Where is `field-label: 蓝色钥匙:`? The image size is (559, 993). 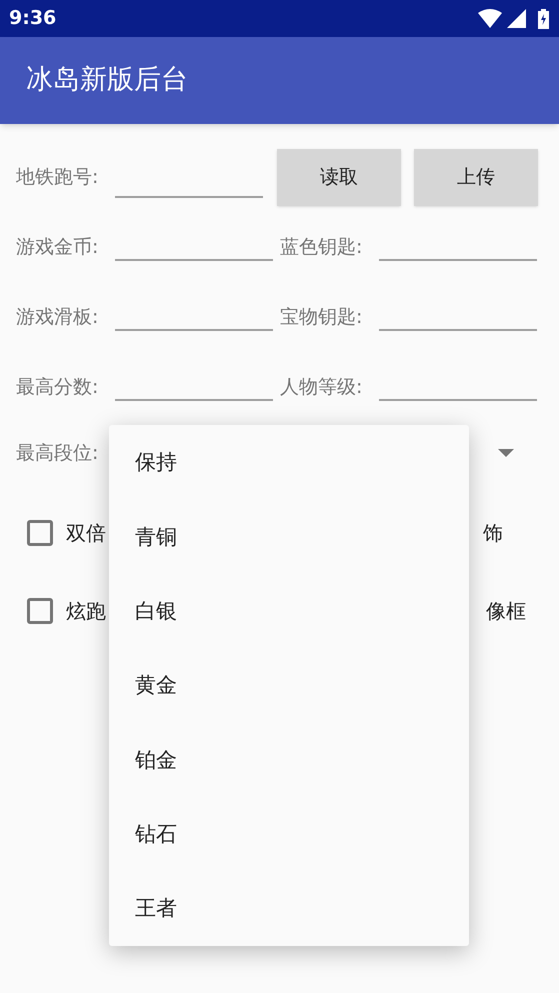 field-label: 蓝色钥匙: is located at coordinates (322, 247).